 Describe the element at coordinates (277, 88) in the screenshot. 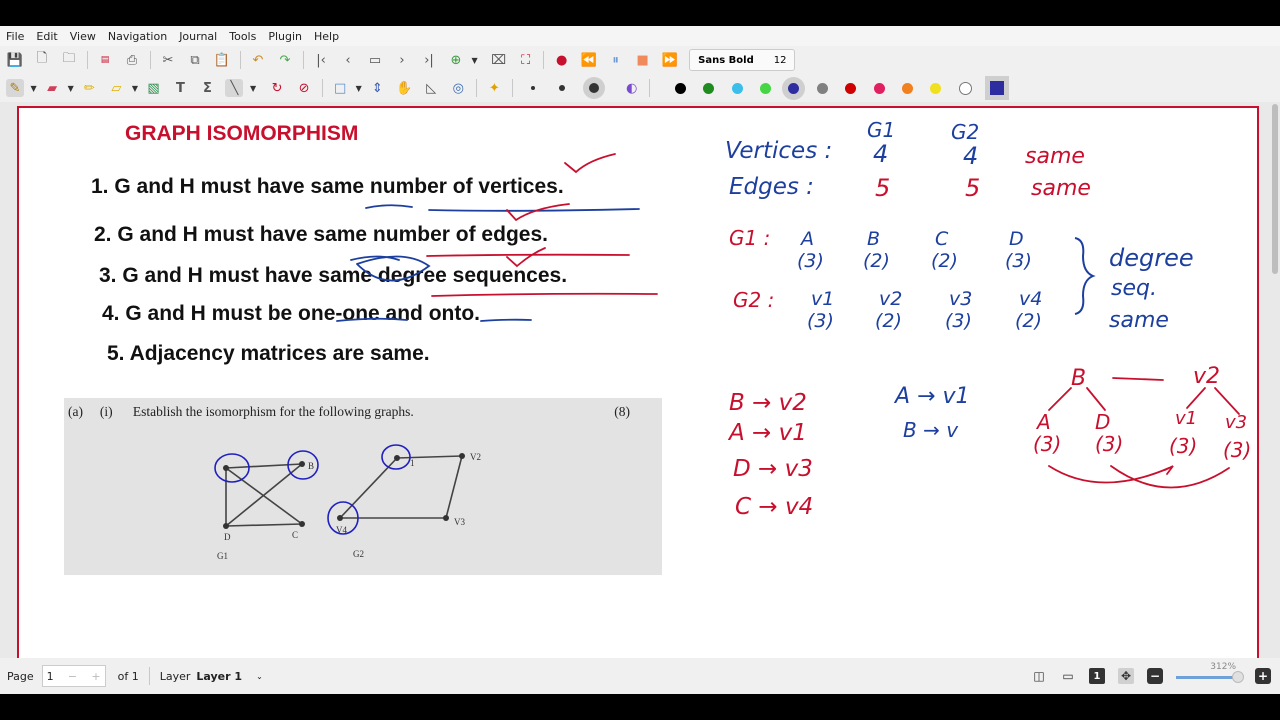

I see `select-region-icon: ↻` at that location.